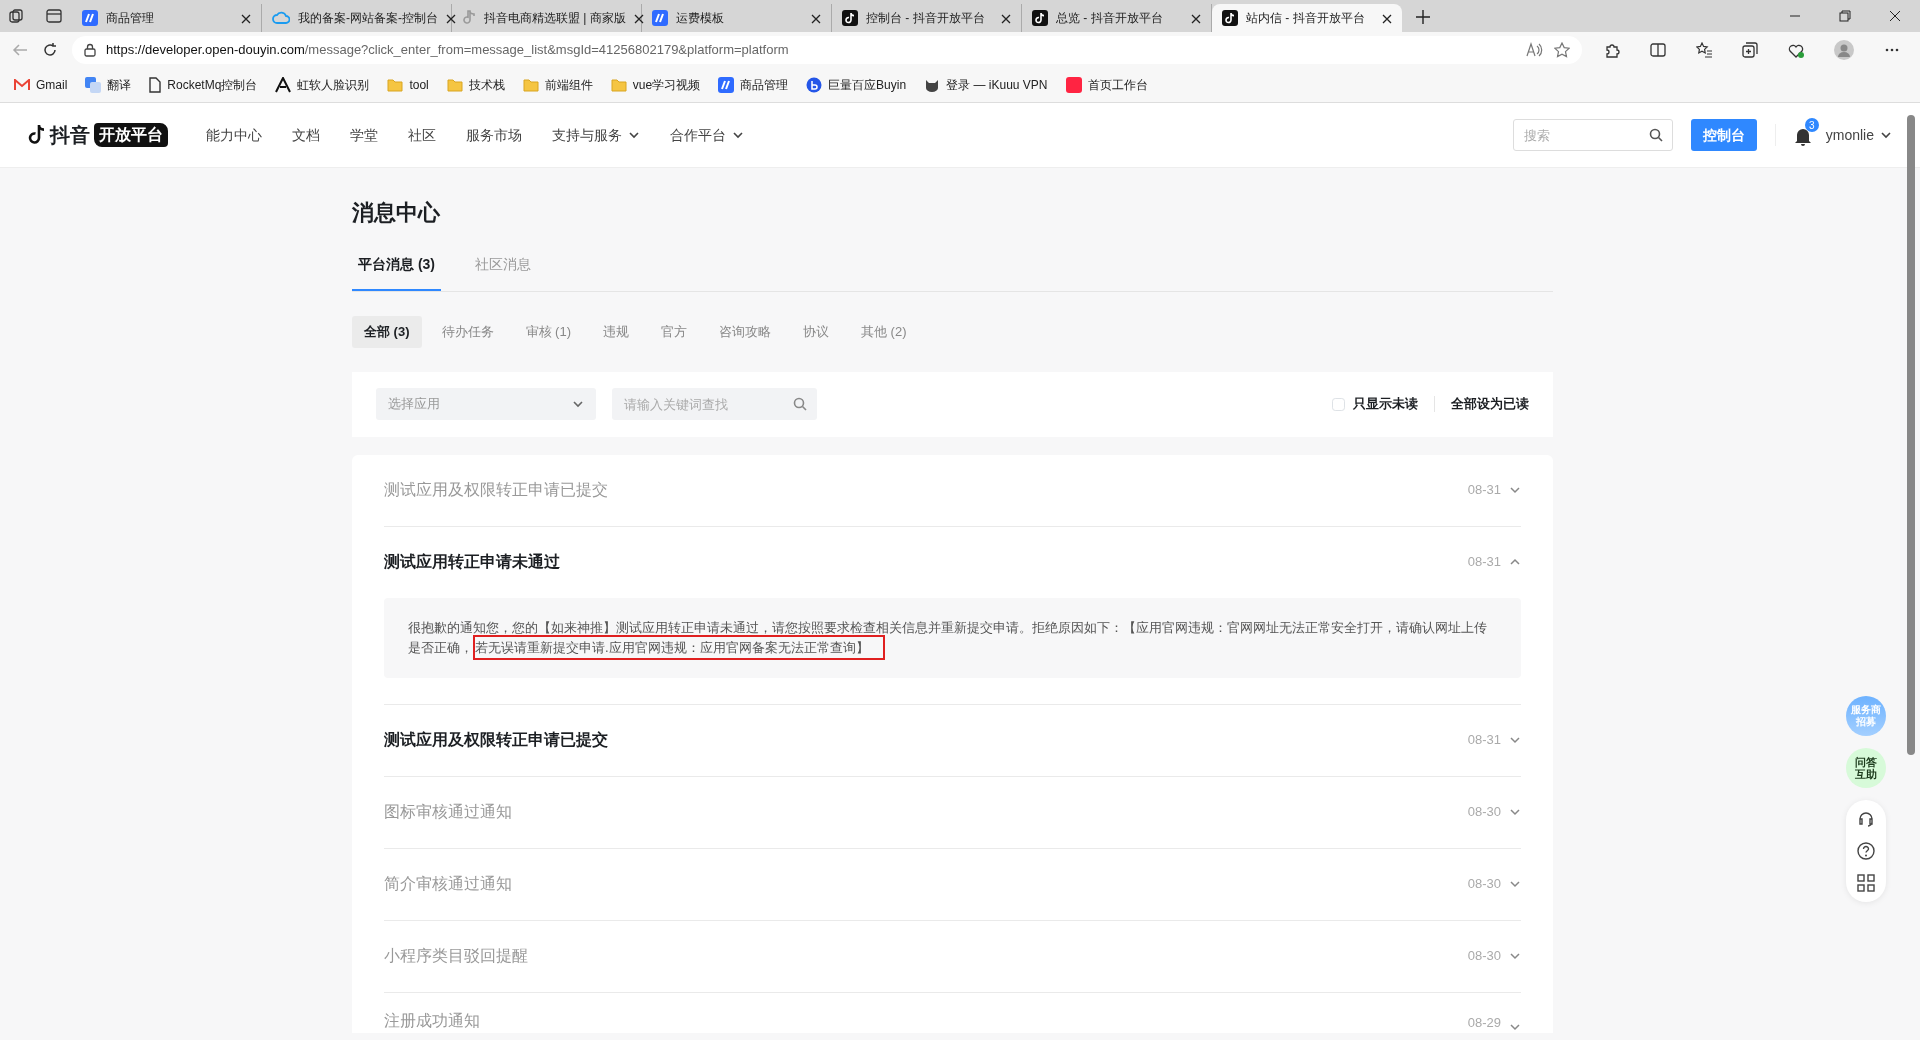 This screenshot has width=1920, height=1040. Describe the element at coordinates (131, 135) in the screenshot. I see `logo-tag: 开放平台` at that location.